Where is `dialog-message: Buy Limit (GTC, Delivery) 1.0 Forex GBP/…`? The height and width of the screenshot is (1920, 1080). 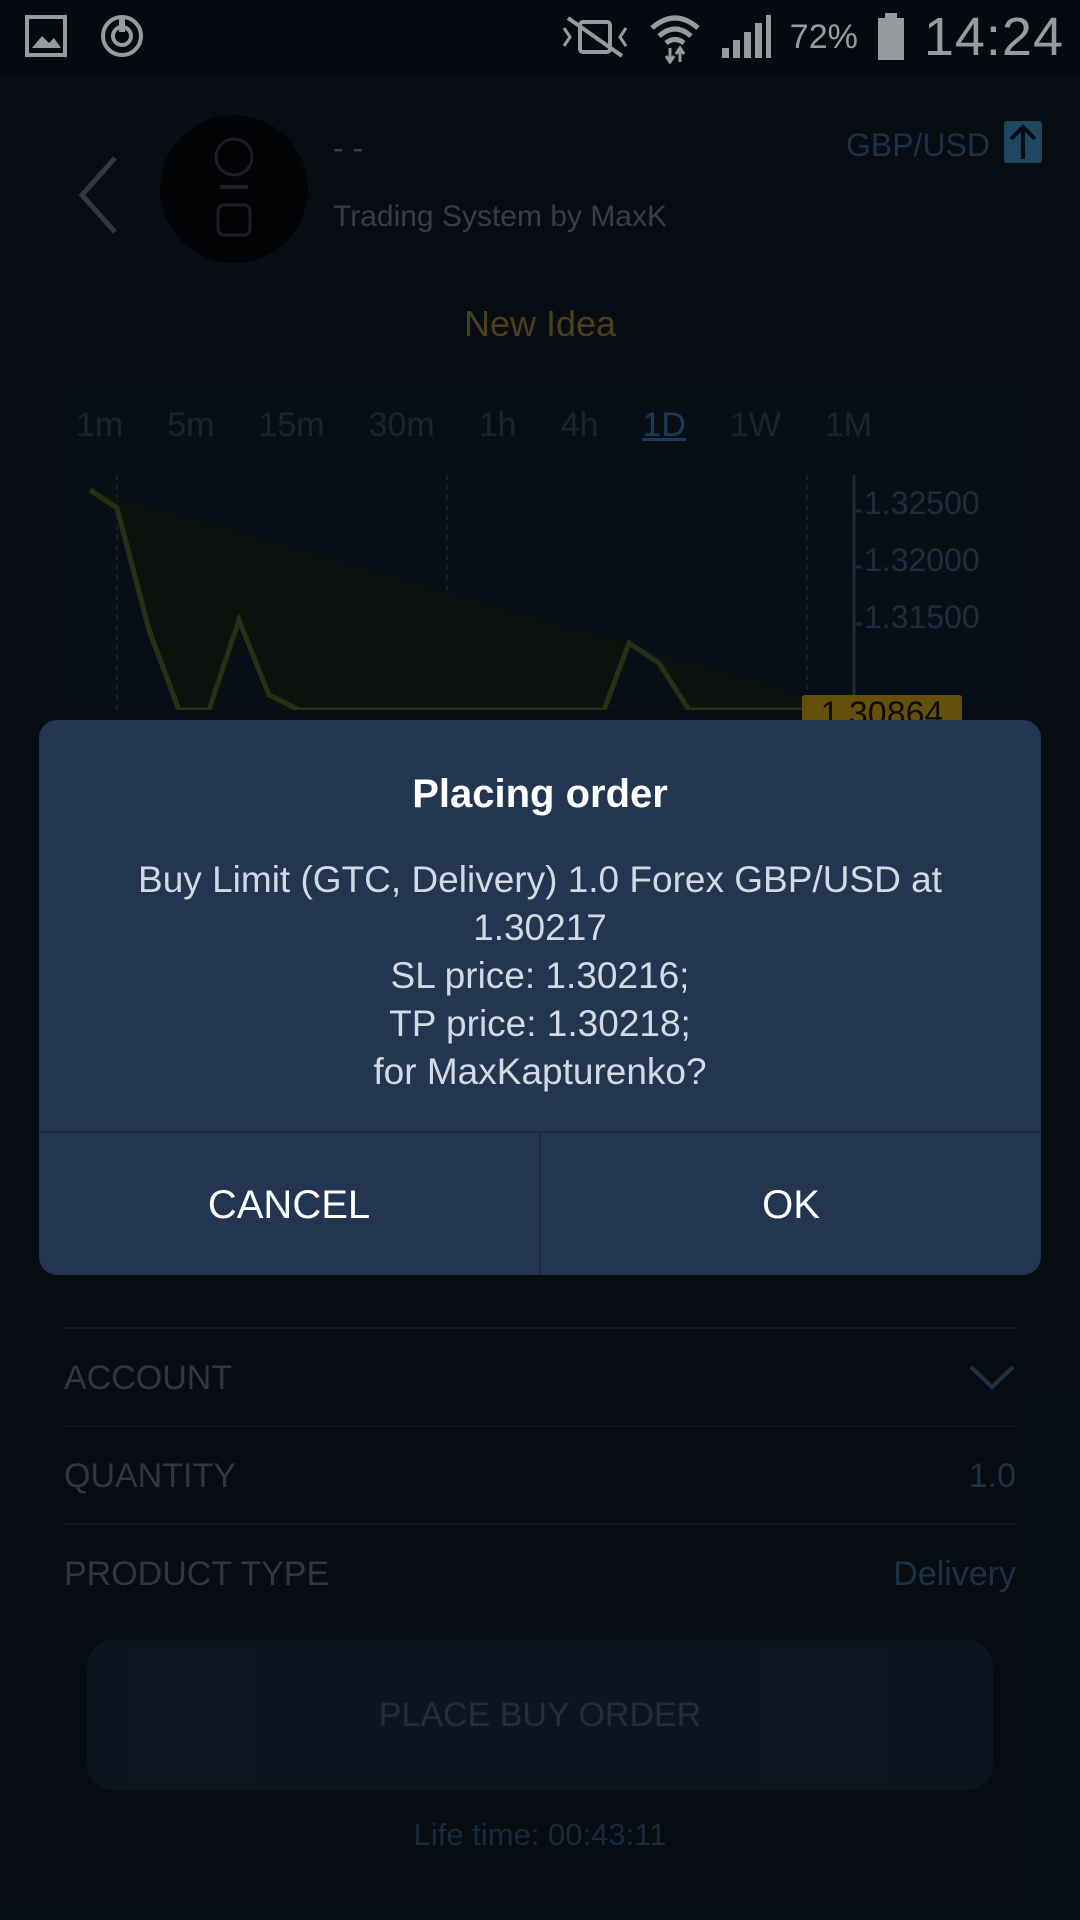
dialog-message: Buy Limit (GTC, Delivery) 1.0 Forex GBP/… is located at coordinates (540, 976).